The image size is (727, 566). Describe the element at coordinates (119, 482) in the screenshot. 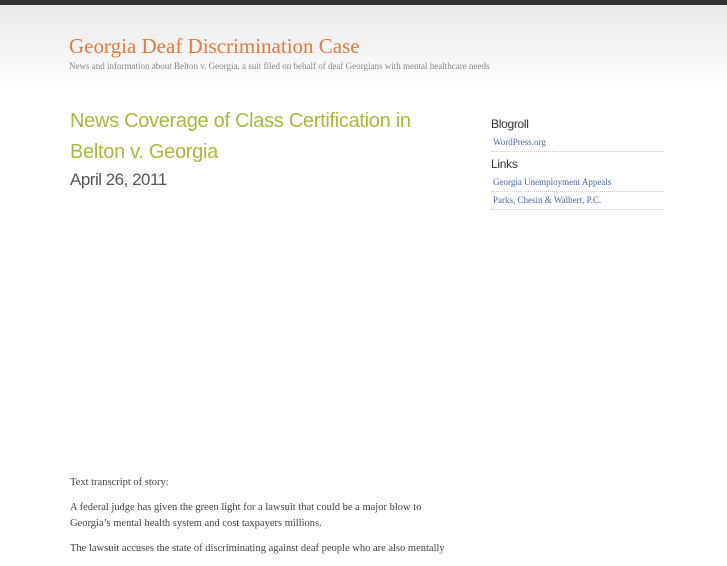

I see `post-paragraph: Text transcript of story:` at that location.